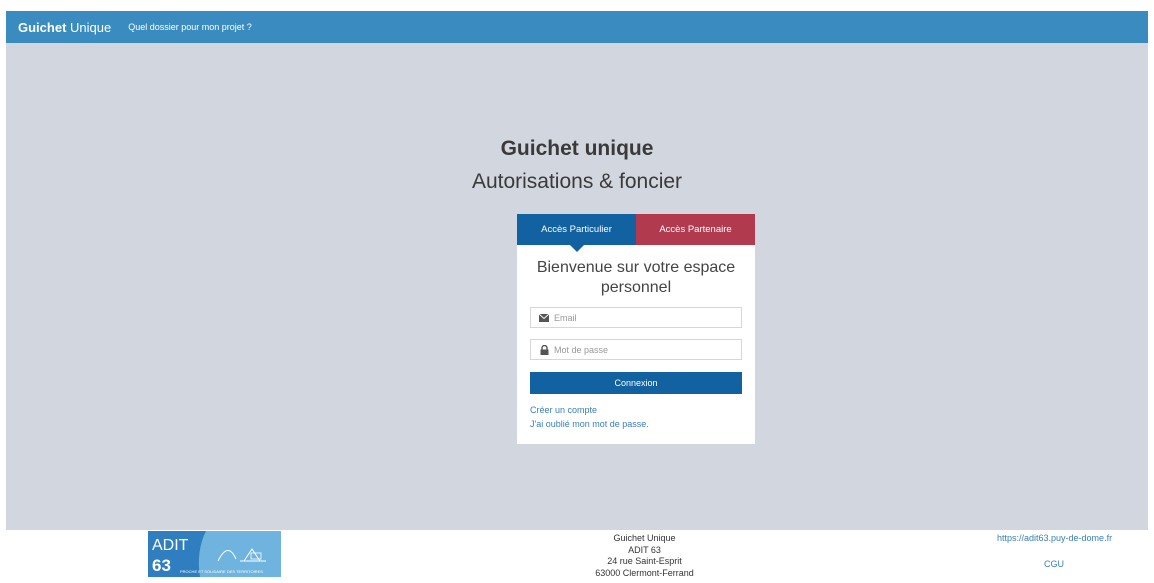 The image size is (1154, 583). What do you see at coordinates (589, 424) in the screenshot?
I see `forgot-password-link: J'ai oublié mon mot de passe.` at bounding box center [589, 424].